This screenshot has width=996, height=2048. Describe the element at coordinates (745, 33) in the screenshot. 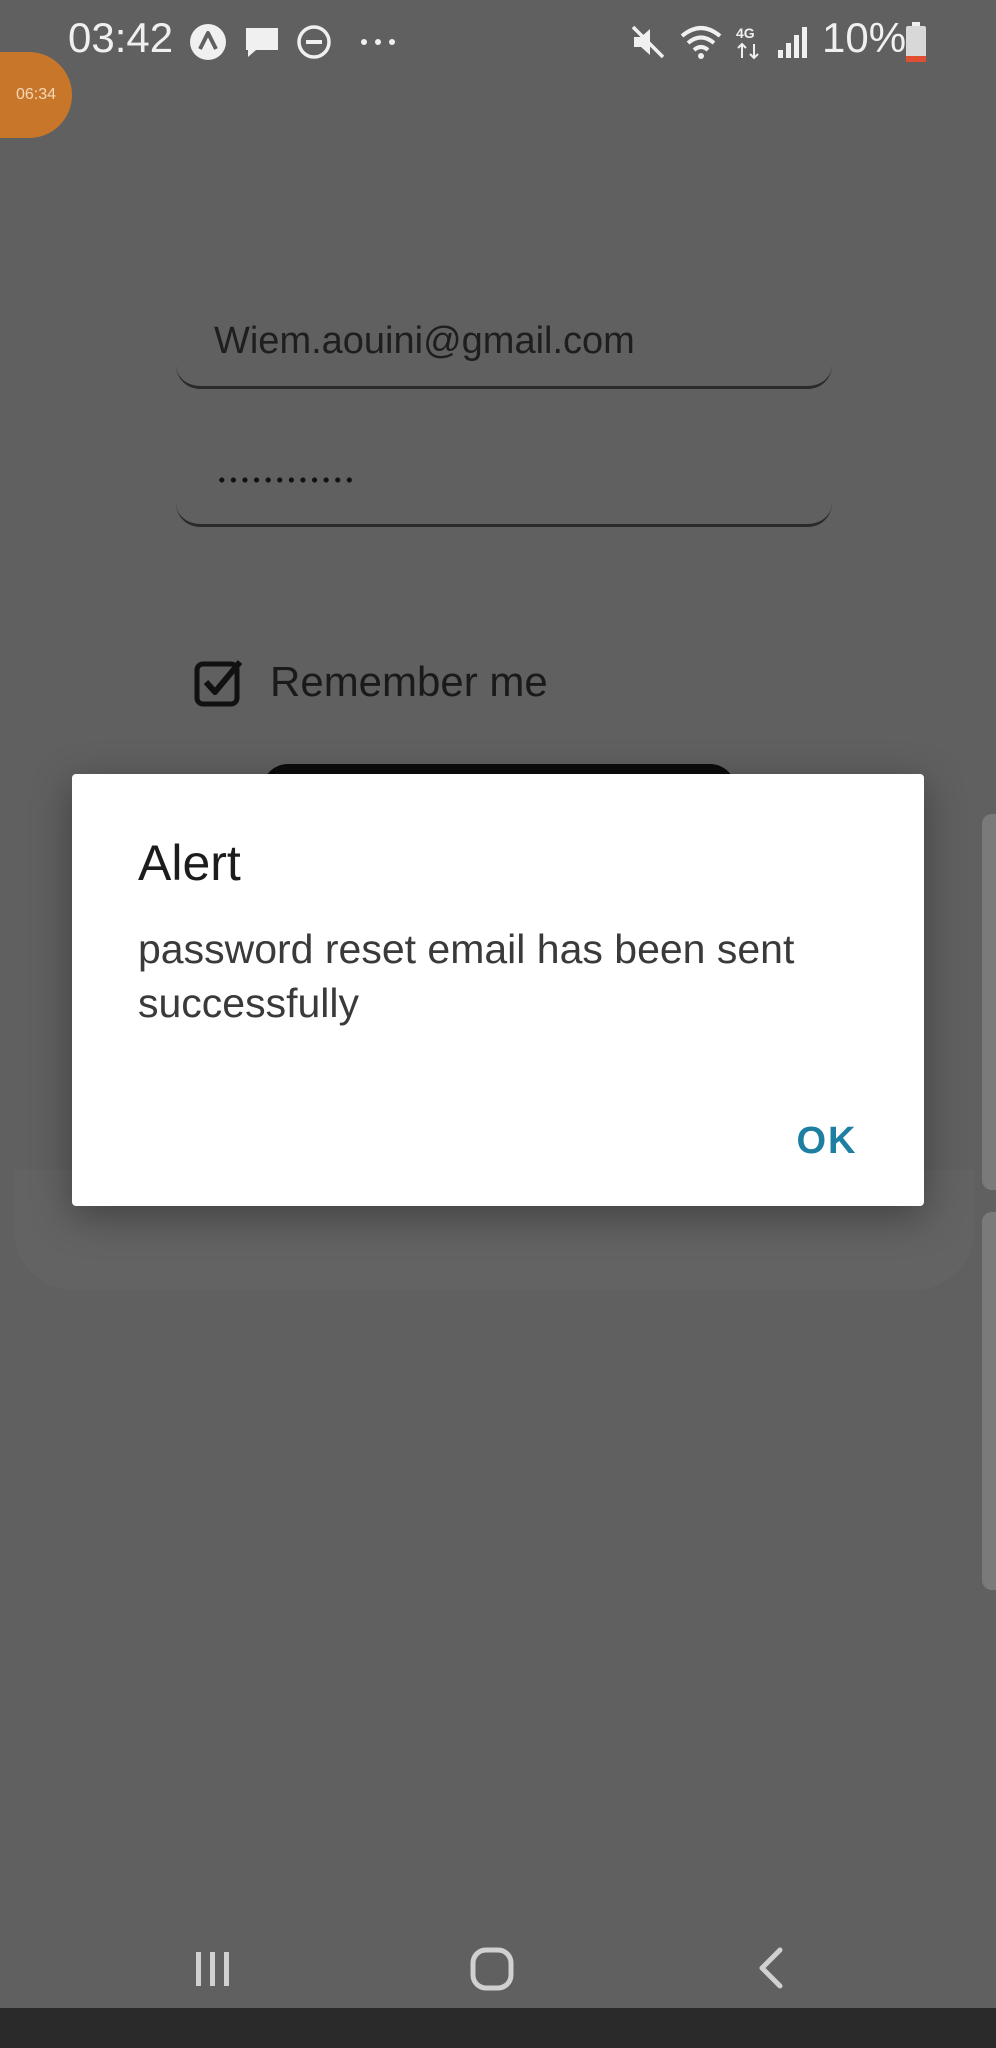

I see `svg-text: 4G` at that location.